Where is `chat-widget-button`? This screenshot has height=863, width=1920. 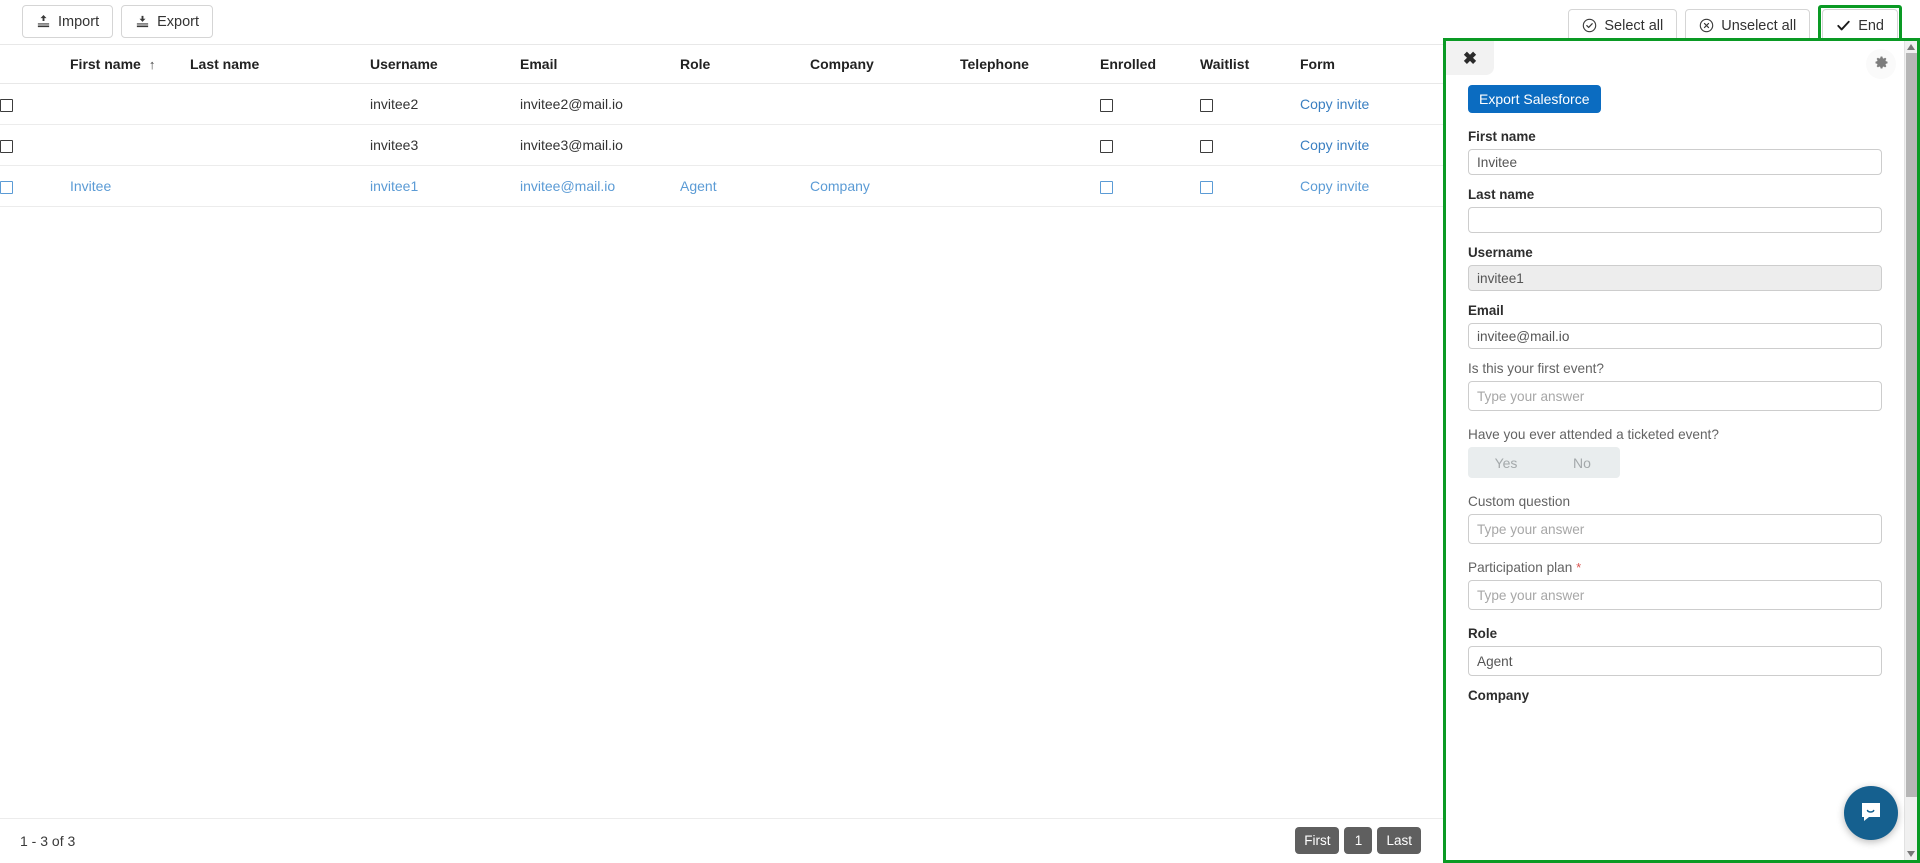 chat-widget-button is located at coordinates (1871, 813).